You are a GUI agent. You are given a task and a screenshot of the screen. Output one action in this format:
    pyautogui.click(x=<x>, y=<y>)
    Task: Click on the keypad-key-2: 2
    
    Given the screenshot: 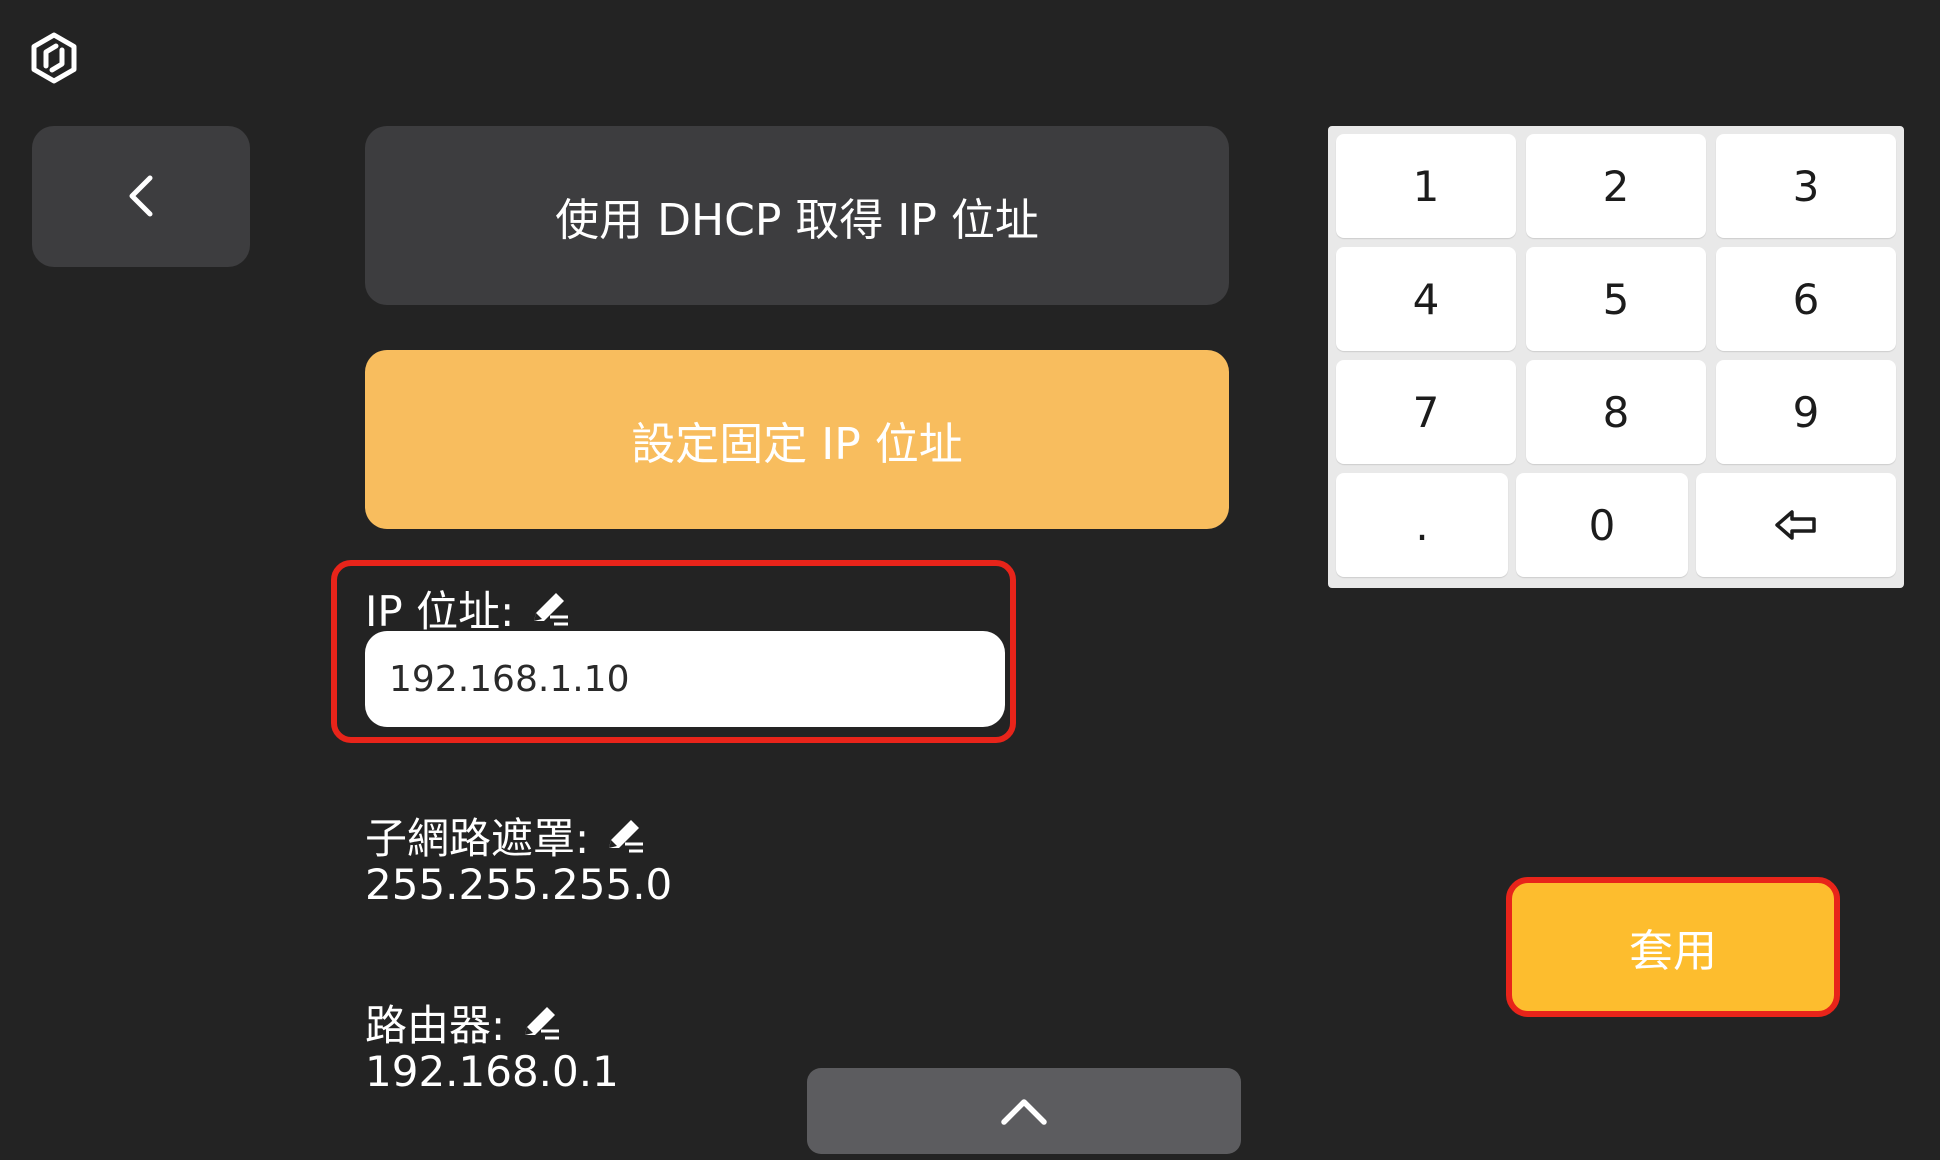 What is the action you would take?
    pyautogui.click(x=1616, y=186)
    